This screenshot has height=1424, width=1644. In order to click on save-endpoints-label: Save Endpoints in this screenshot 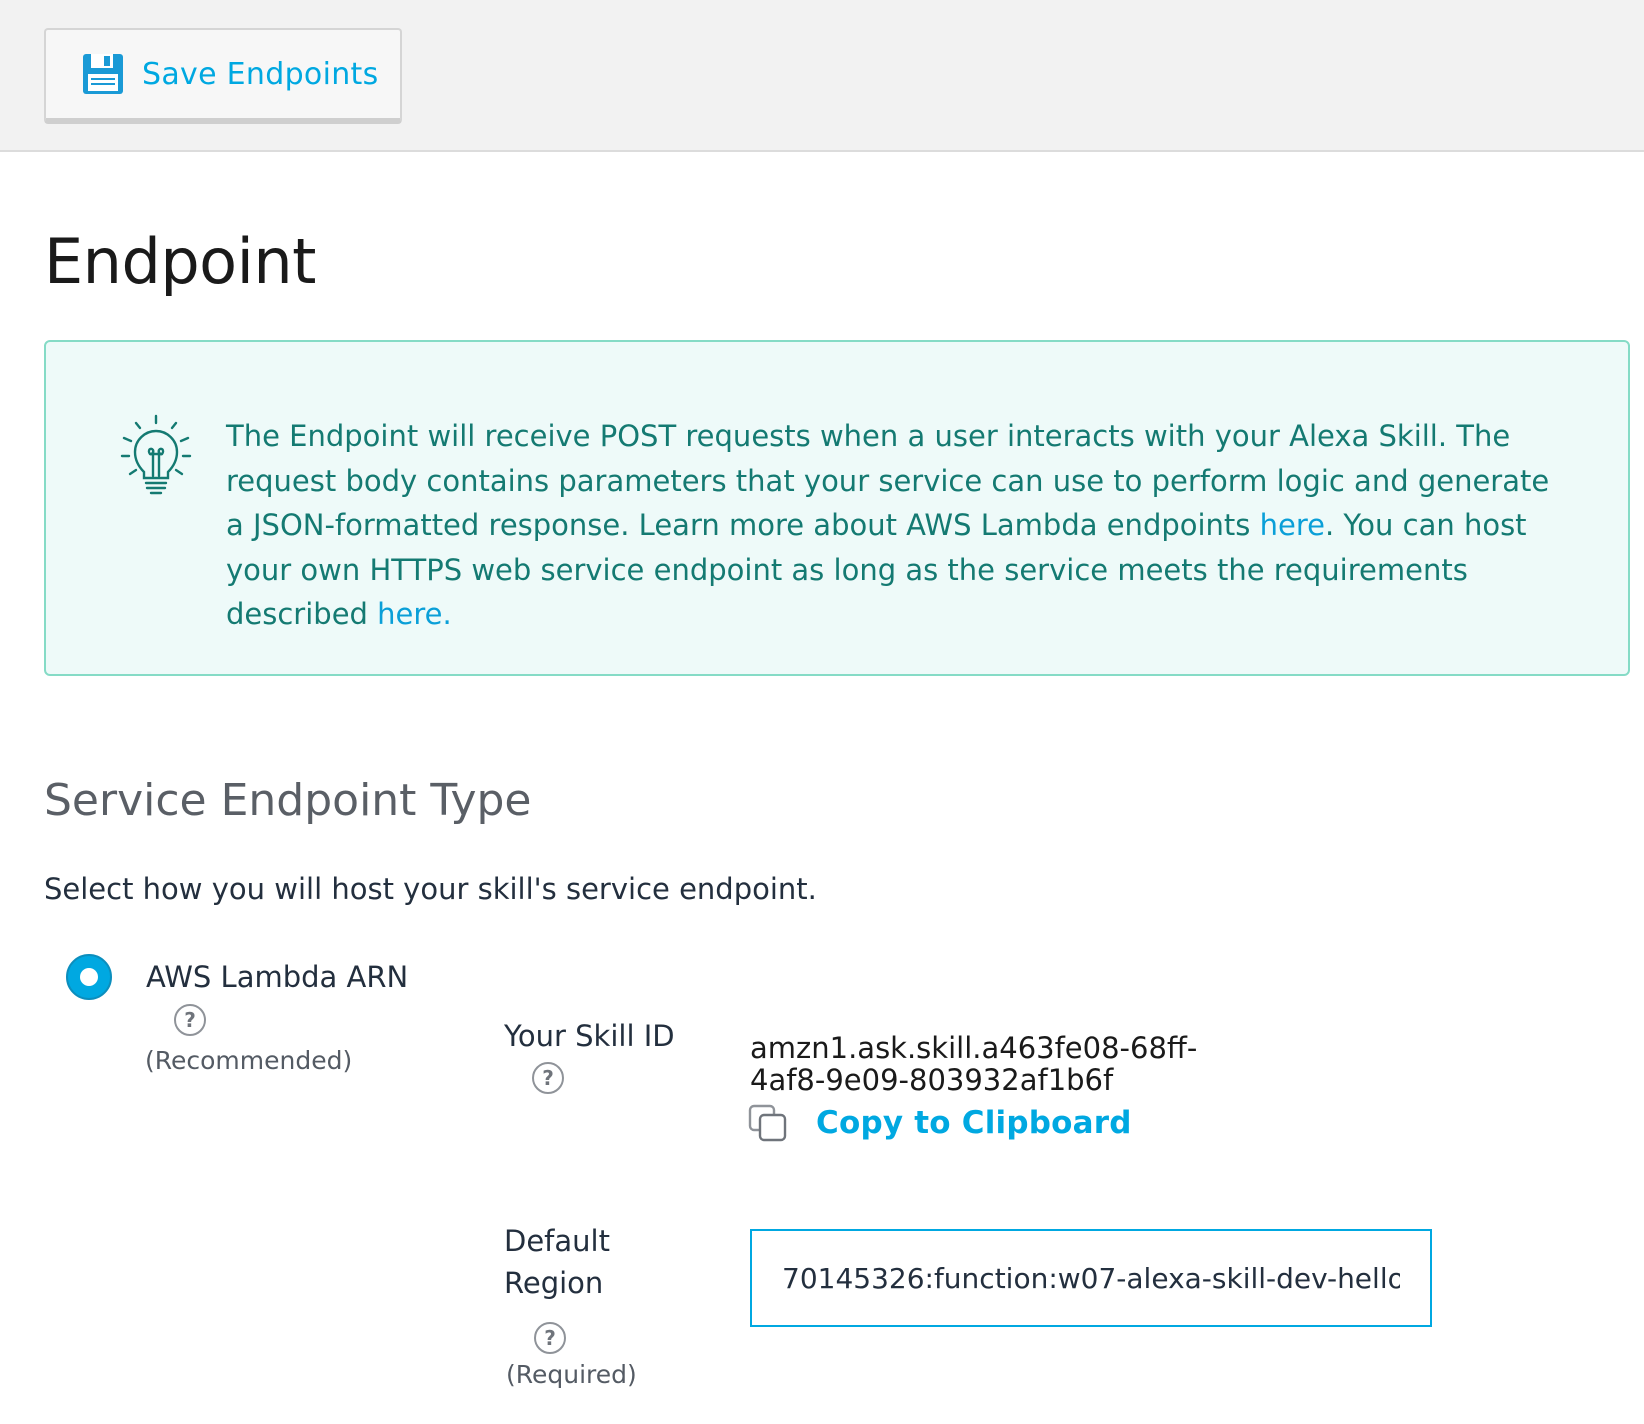, I will do `click(260, 74)`.